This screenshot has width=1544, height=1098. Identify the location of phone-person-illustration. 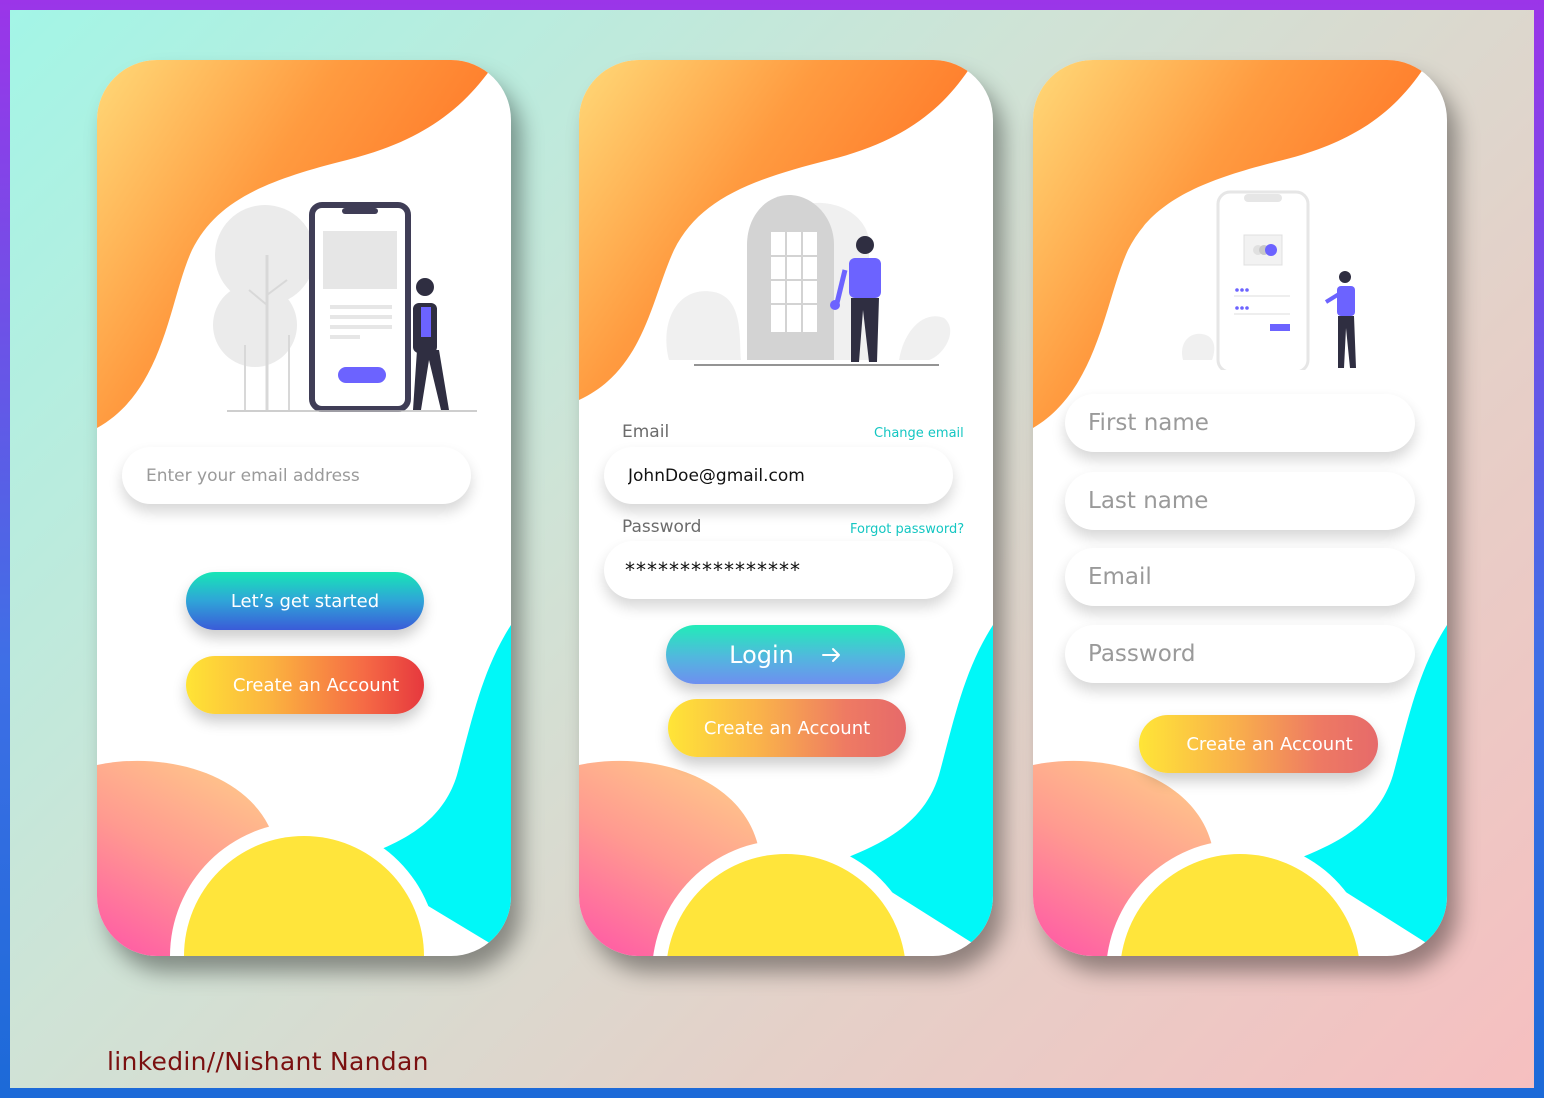
(345, 307).